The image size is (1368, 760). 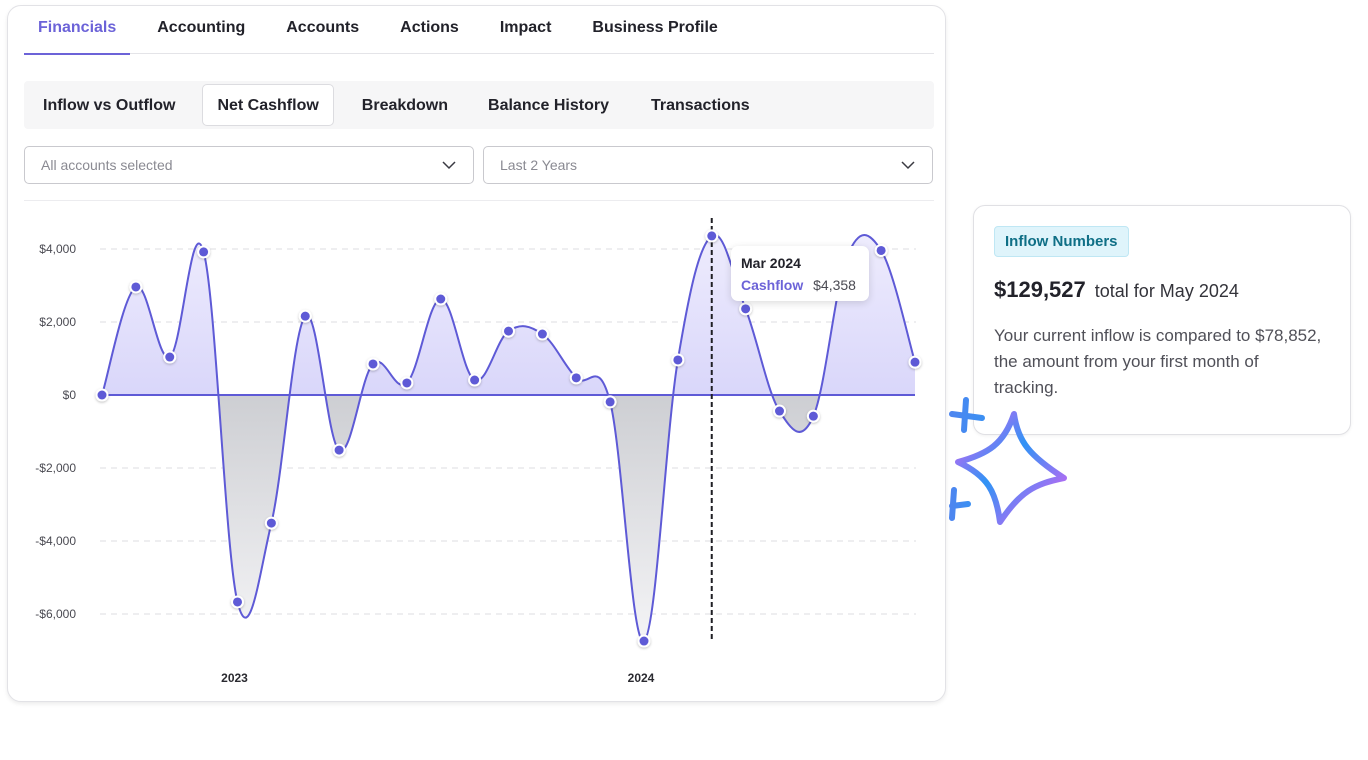 I want to click on x-tick-label: 2024, so click(x=641, y=678).